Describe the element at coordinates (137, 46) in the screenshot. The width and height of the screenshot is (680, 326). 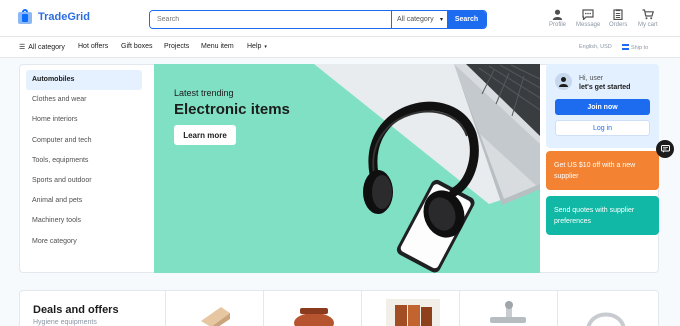
I see `nav-gift-boxes: Gift boxes` at that location.